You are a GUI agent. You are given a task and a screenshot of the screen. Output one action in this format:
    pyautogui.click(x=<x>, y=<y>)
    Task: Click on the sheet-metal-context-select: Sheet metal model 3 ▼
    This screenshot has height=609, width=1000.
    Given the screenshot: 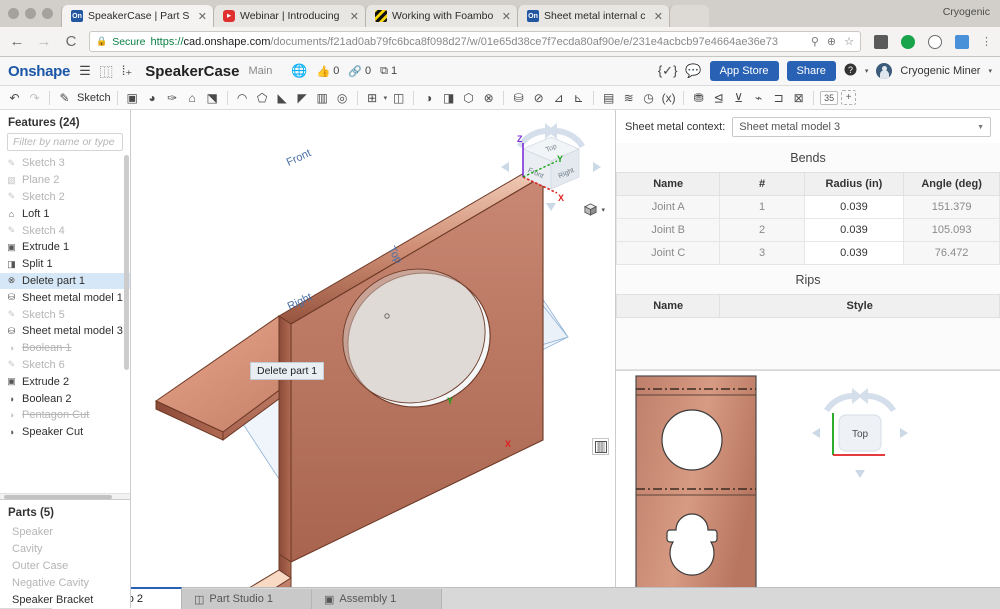 What is the action you would take?
    pyautogui.click(x=861, y=127)
    